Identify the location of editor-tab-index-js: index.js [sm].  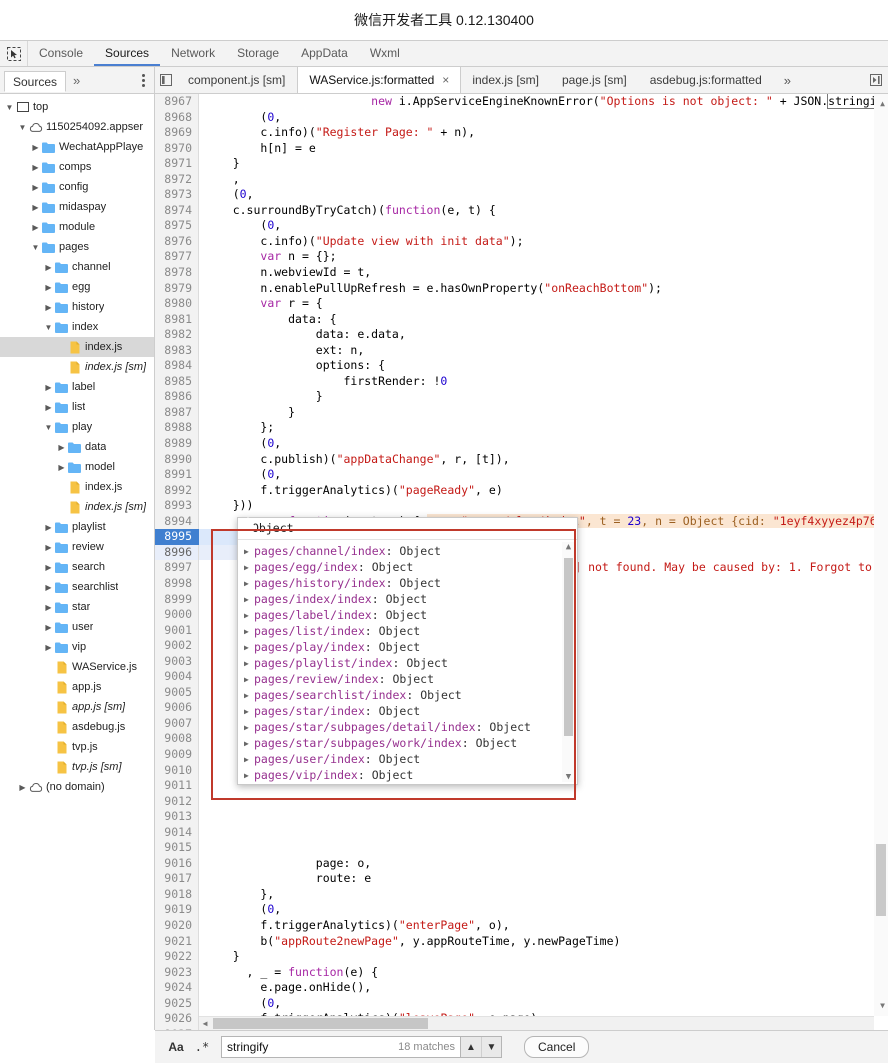
(506, 80).